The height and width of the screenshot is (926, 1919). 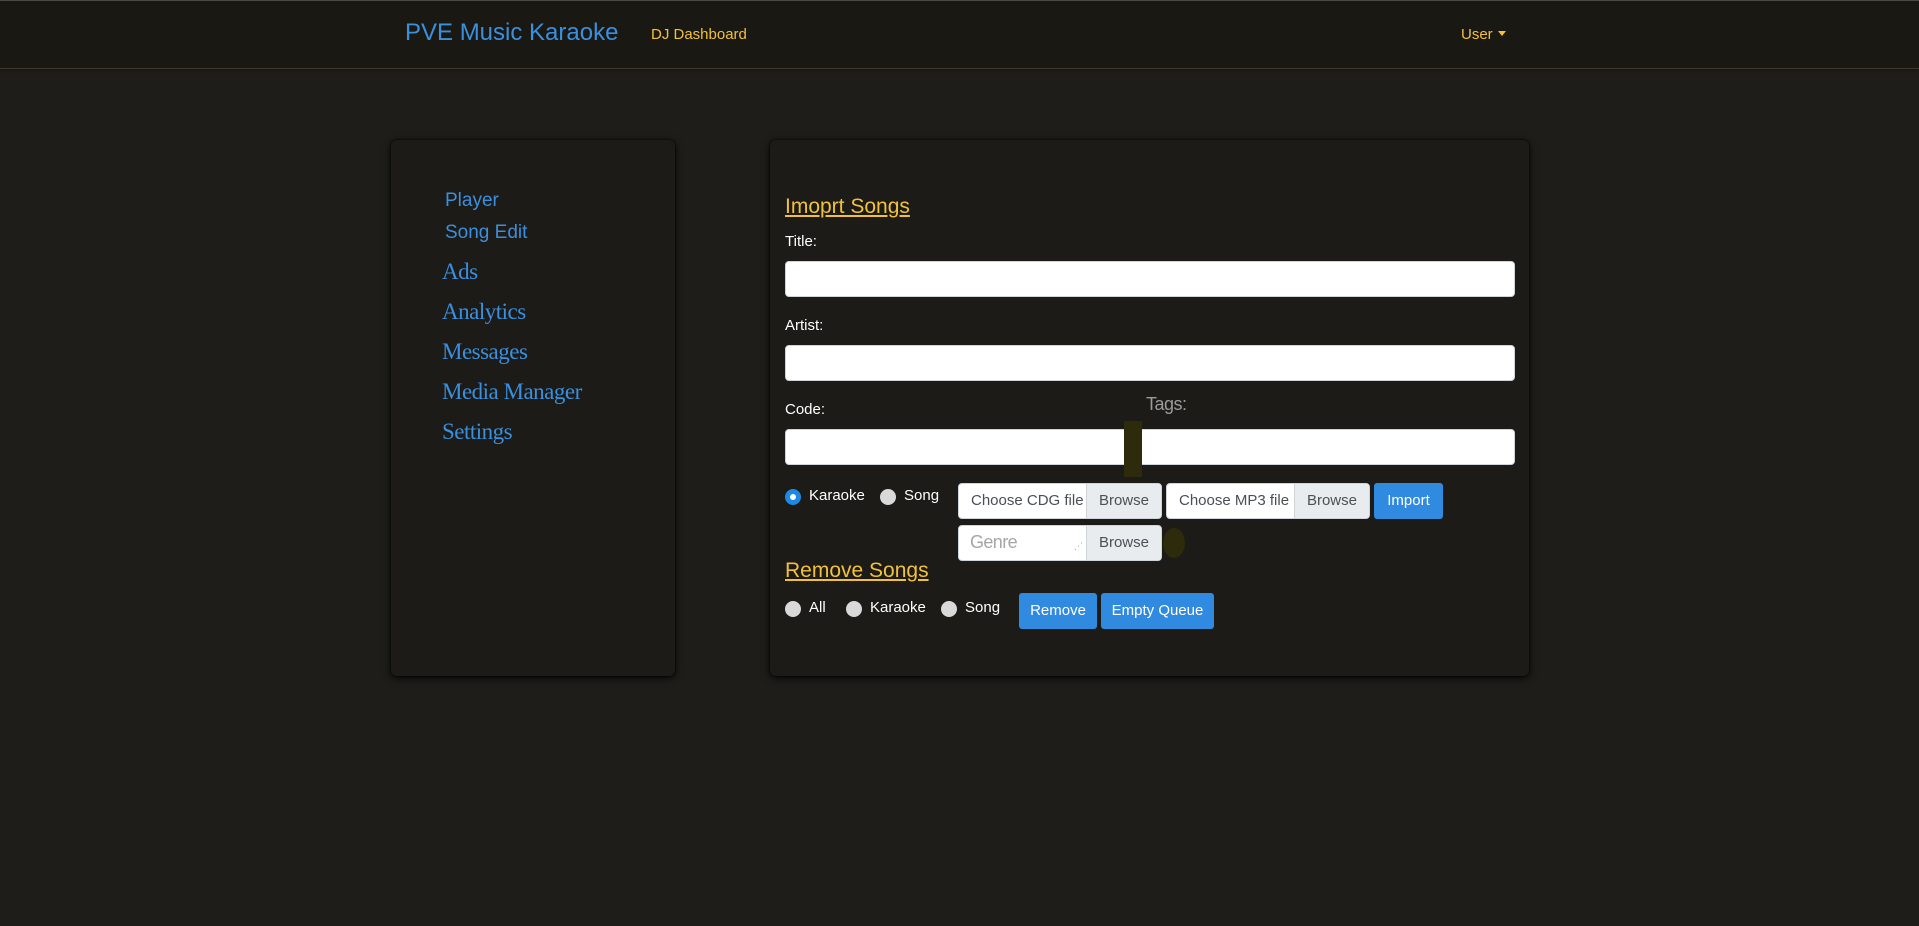 What do you see at coordinates (857, 570) in the screenshot?
I see `remove-songs-heading: Remove Songs` at bounding box center [857, 570].